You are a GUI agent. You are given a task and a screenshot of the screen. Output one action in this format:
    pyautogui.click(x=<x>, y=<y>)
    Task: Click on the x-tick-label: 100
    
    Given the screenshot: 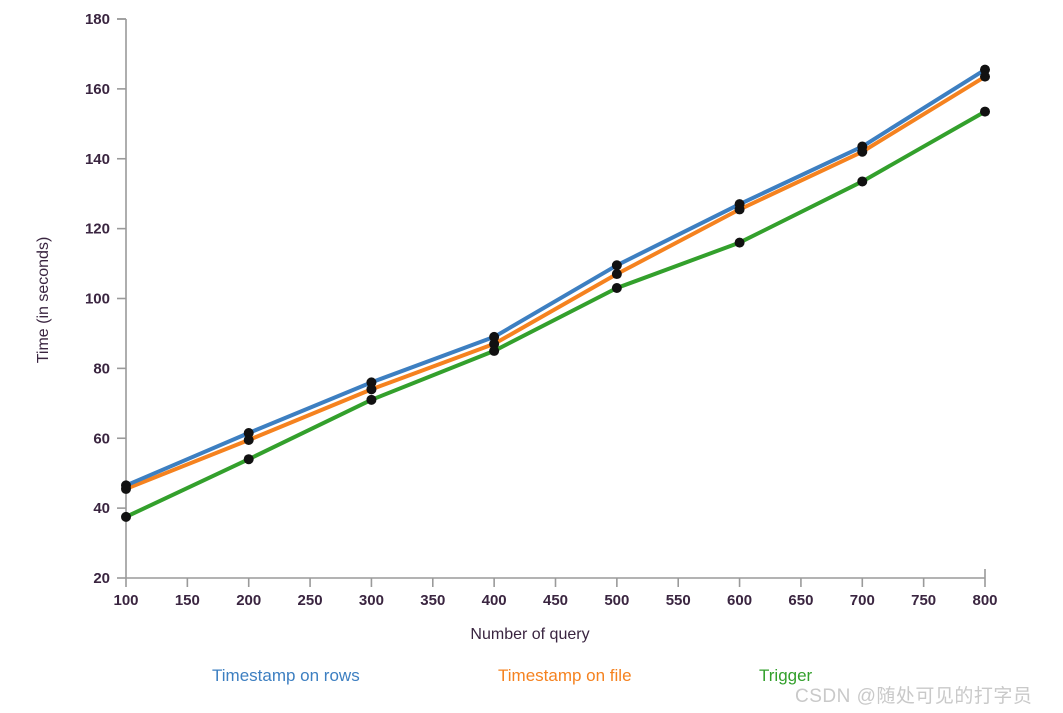 What is the action you would take?
    pyautogui.click(x=125, y=600)
    